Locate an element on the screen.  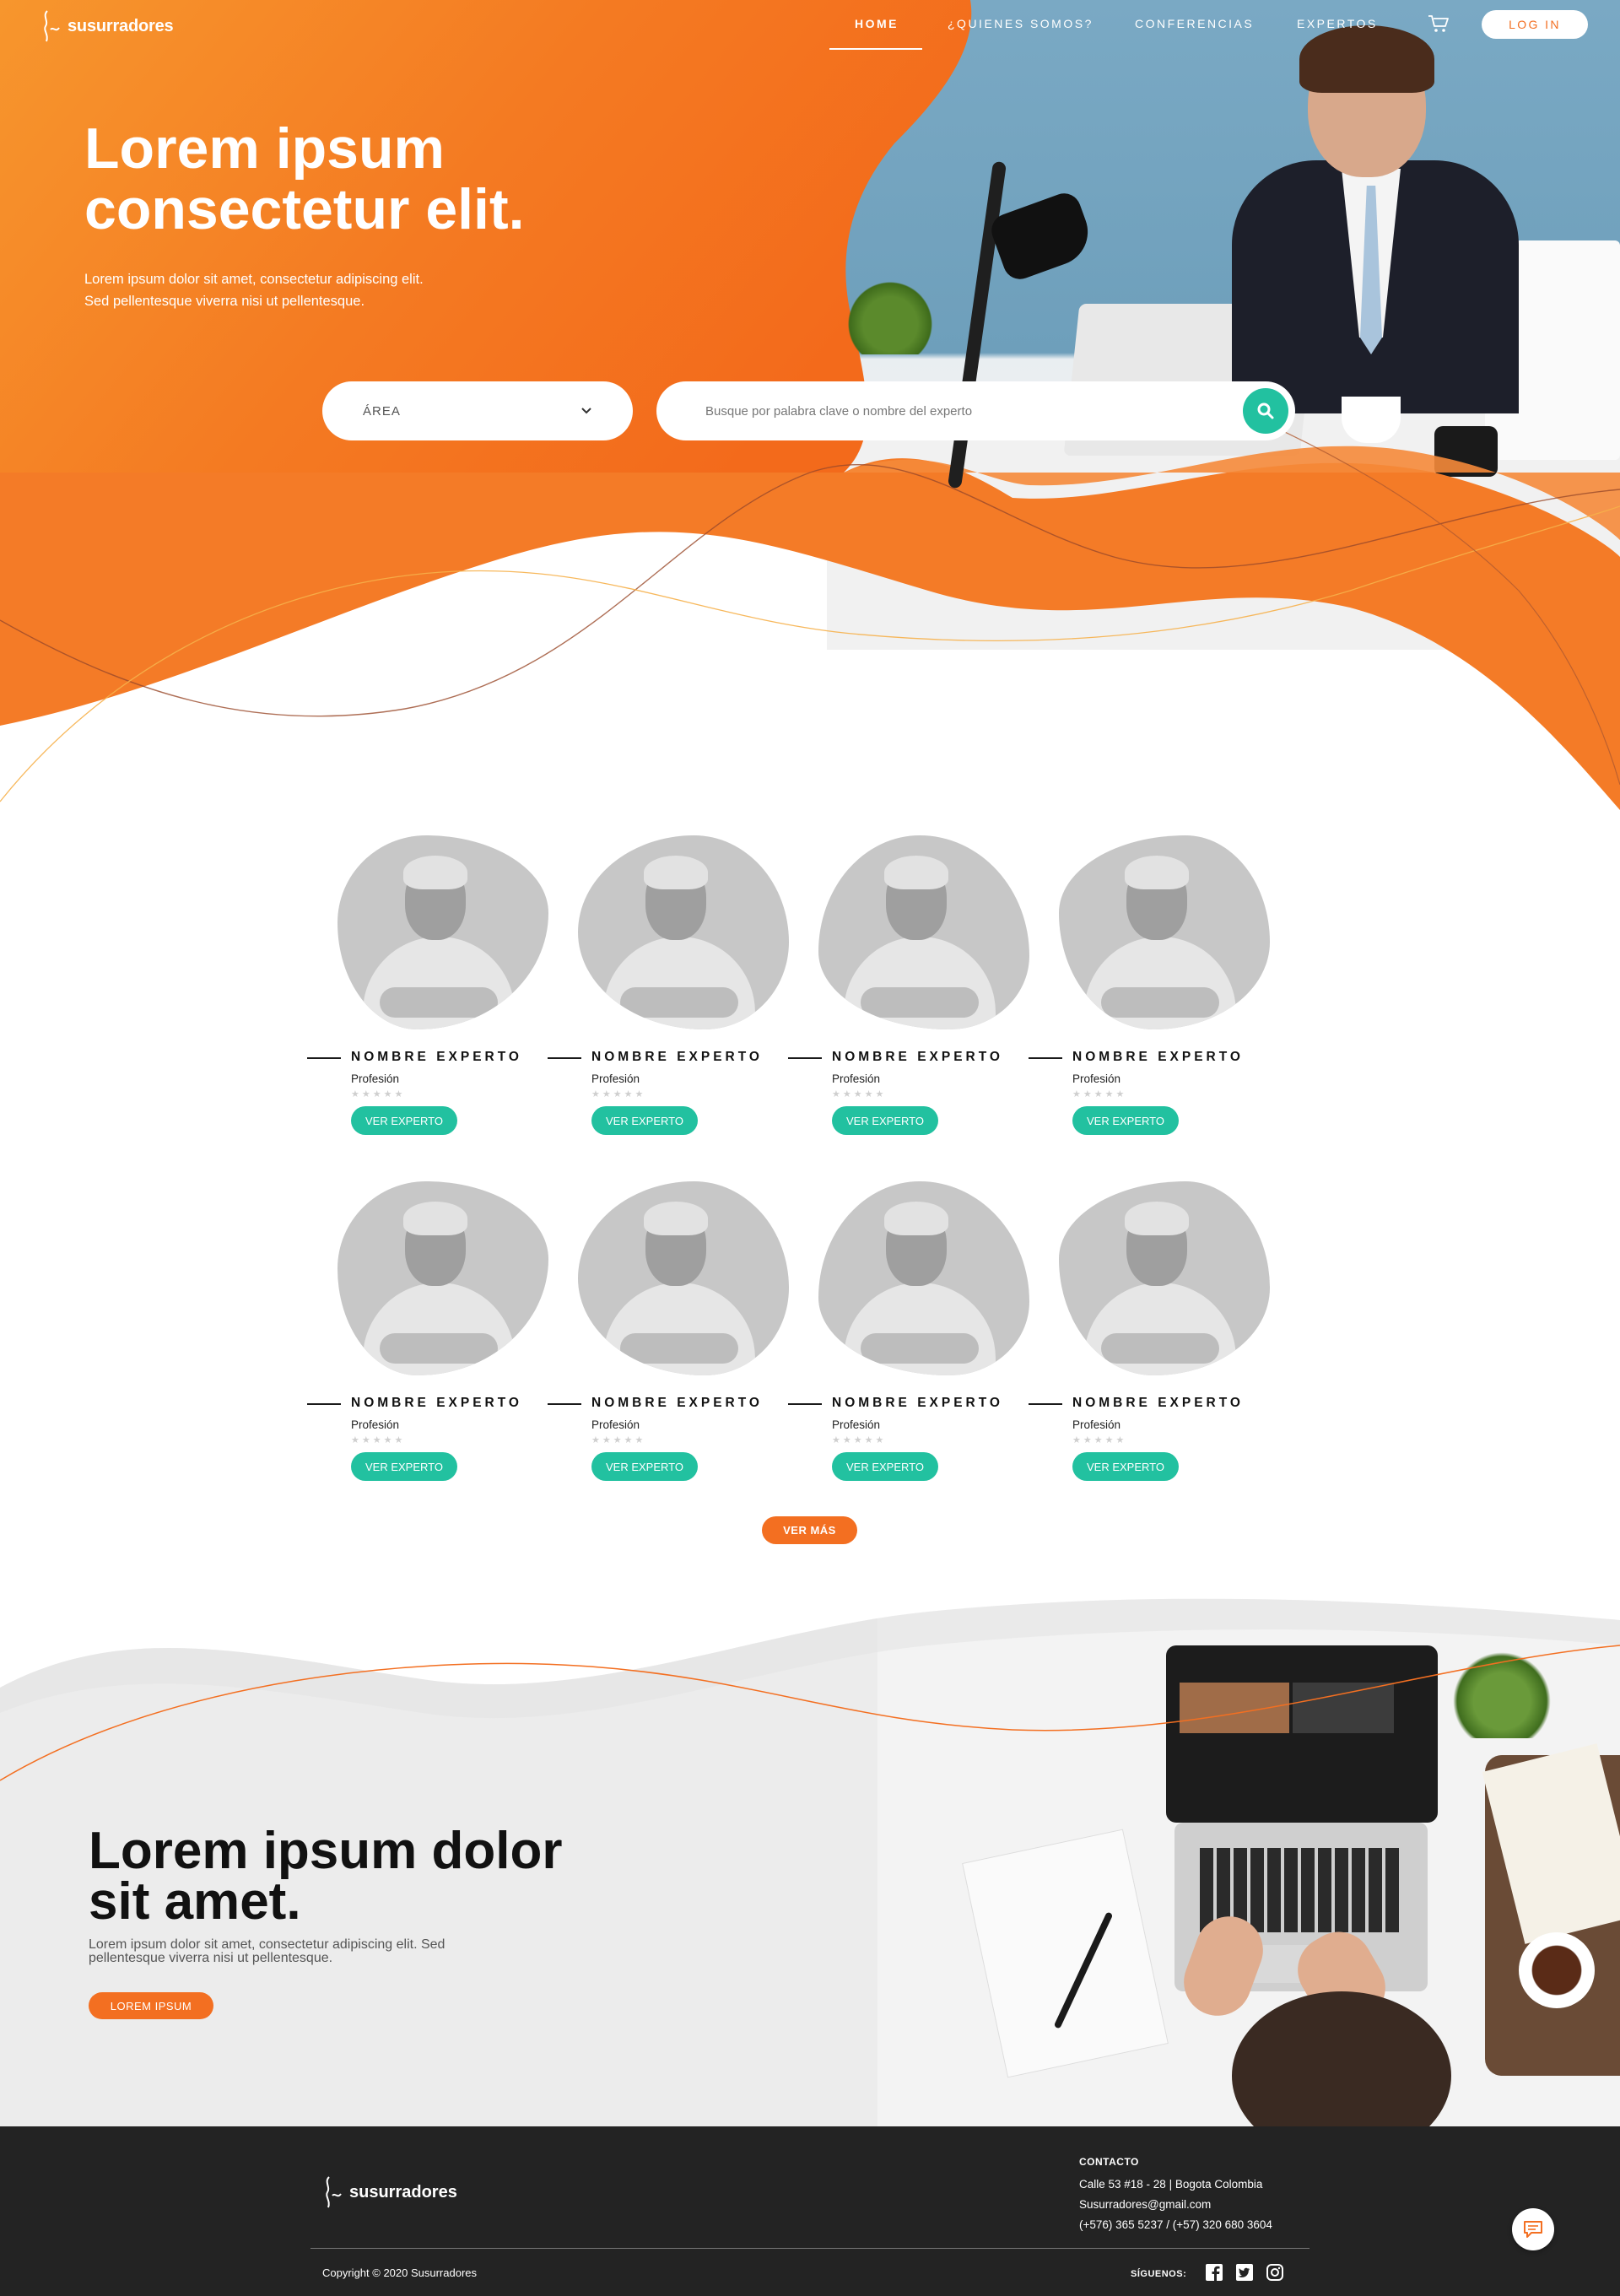
chat-button is located at coordinates (1533, 2229).